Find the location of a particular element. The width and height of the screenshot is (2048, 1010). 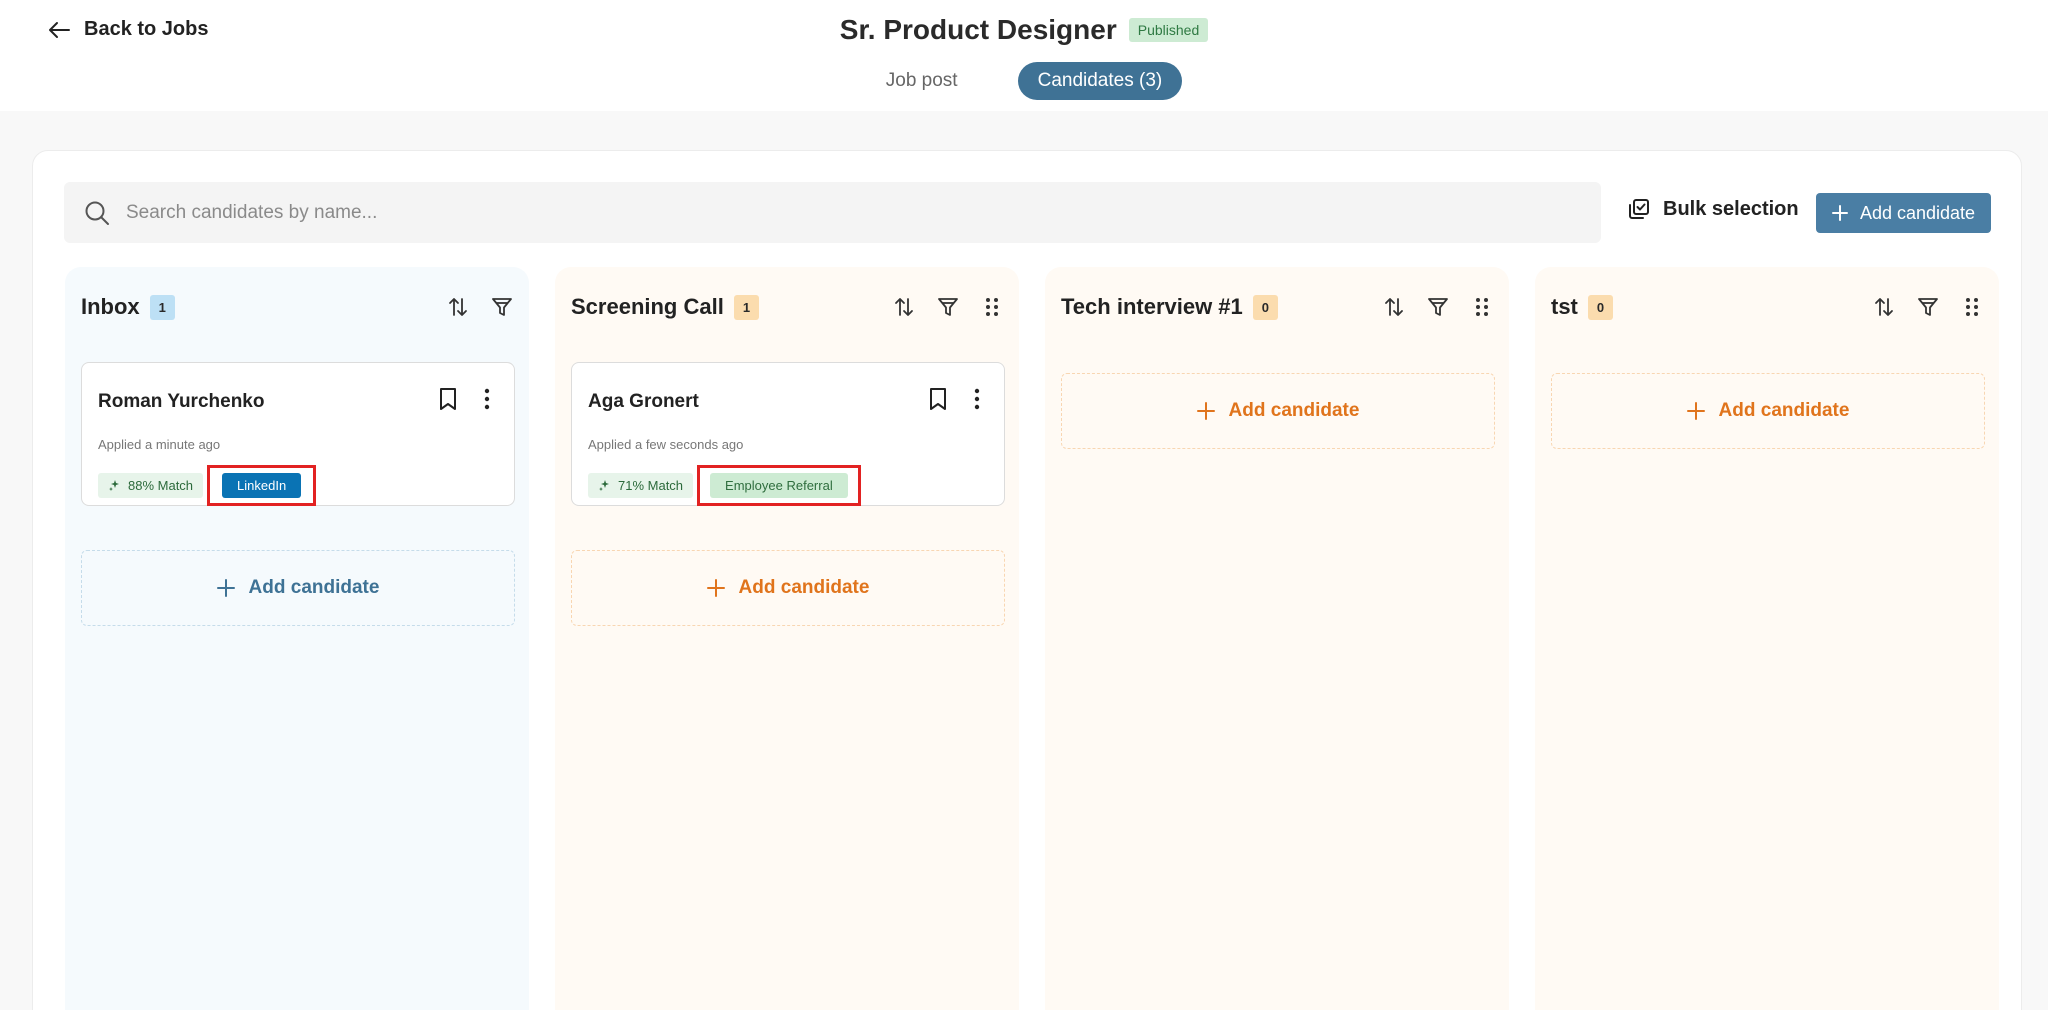

column-title: Inbox is located at coordinates (110, 306).